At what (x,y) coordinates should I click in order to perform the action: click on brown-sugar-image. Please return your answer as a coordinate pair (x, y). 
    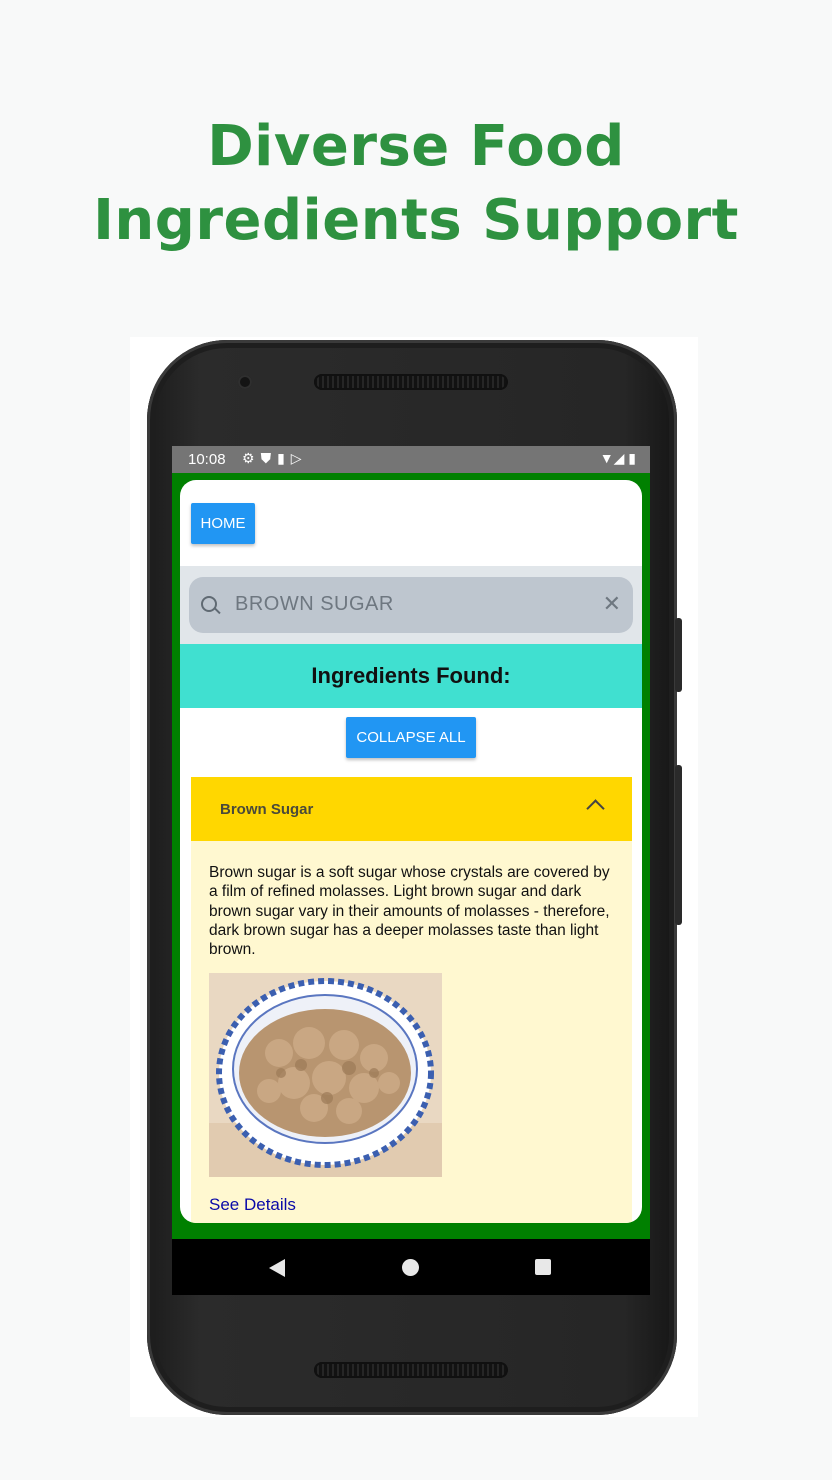
    Looking at the image, I should click on (325, 1075).